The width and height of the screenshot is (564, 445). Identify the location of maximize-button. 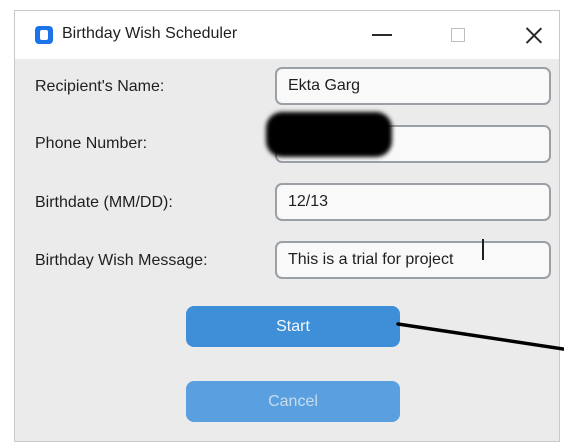
(458, 35).